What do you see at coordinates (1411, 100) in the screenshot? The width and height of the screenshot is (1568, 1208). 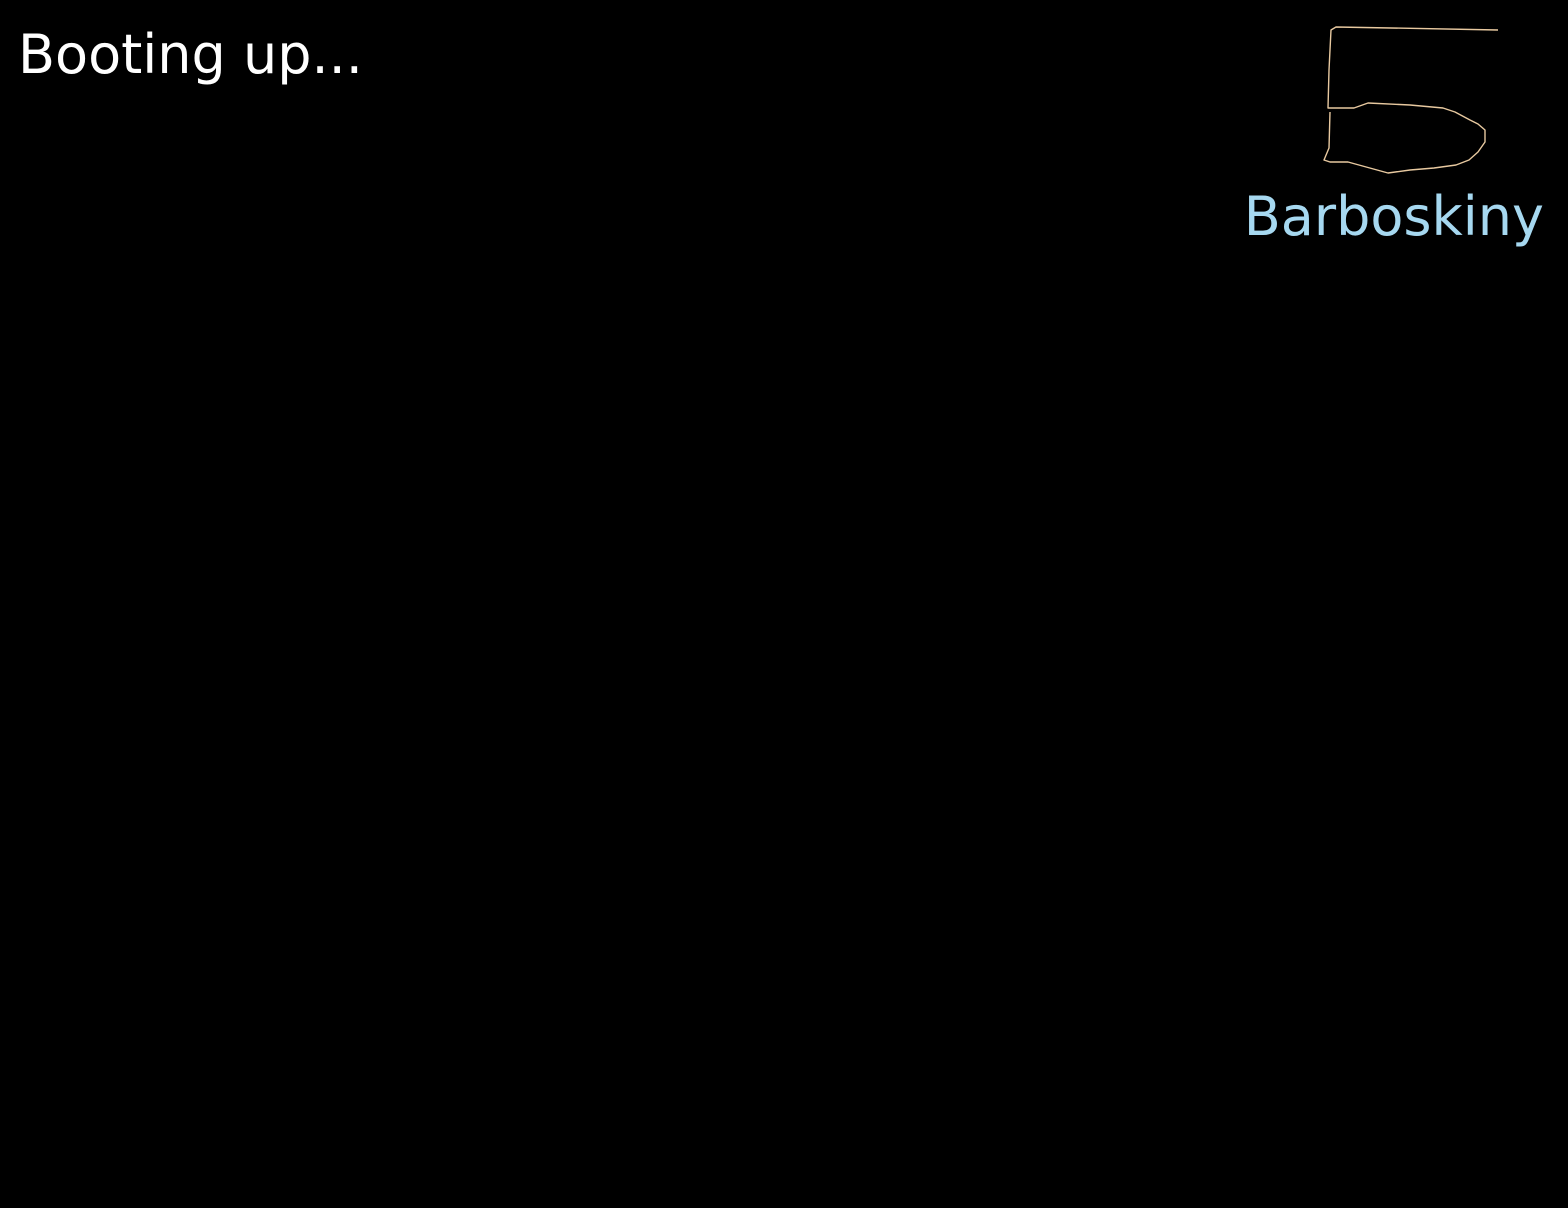 I see `stylized-five-logo-icon` at bounding box center [1411, 100].